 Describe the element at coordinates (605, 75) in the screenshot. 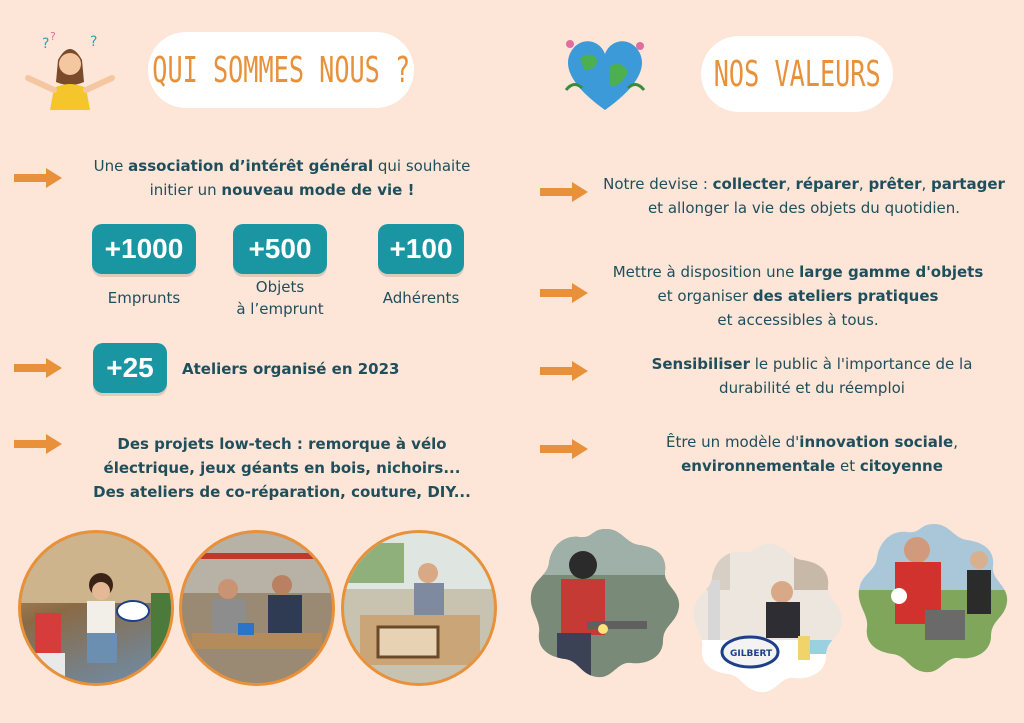

I see `earth-heart-icon` at that location.